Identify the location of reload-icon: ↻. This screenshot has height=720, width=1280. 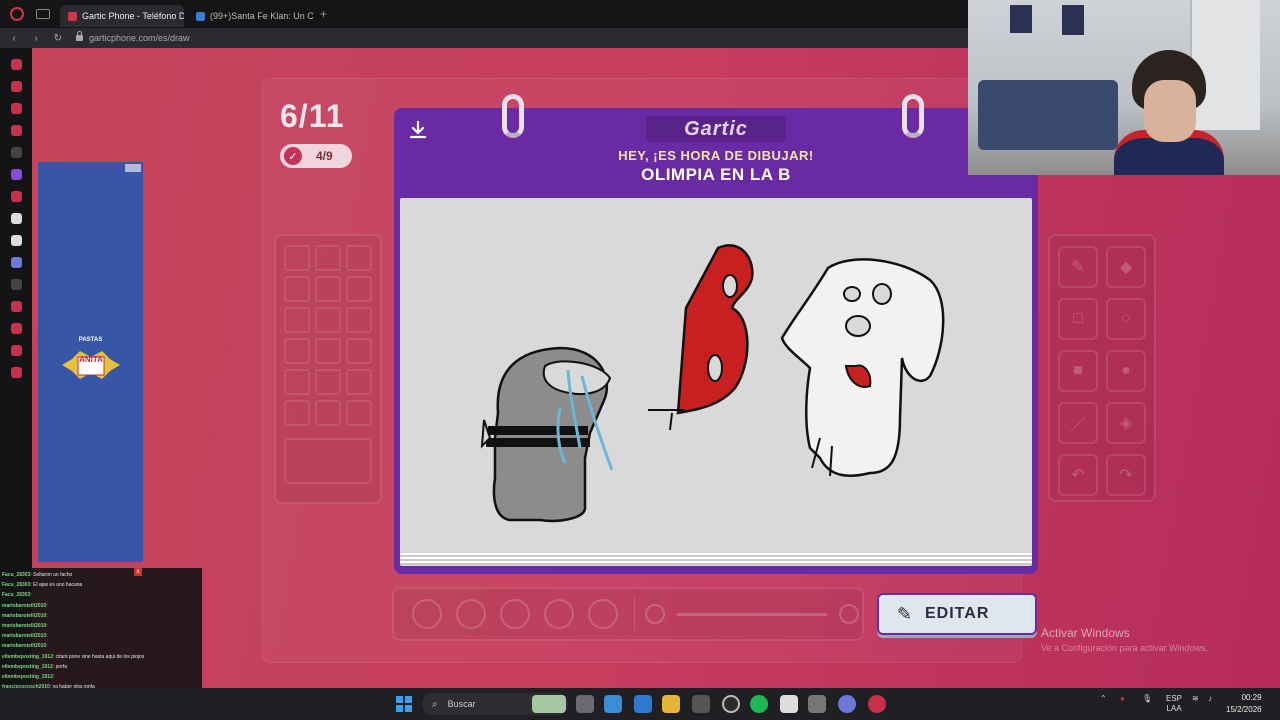
(58, 38).